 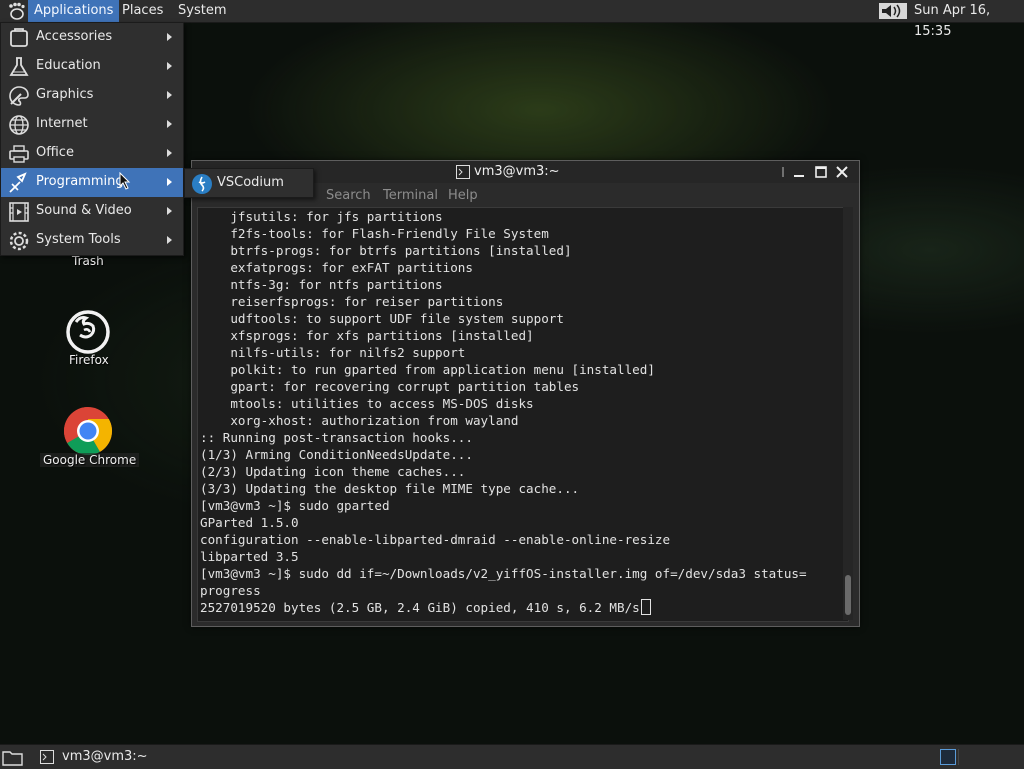 I want to click on firefox-desktop-label: Firefox, so click(x=89, y=360).